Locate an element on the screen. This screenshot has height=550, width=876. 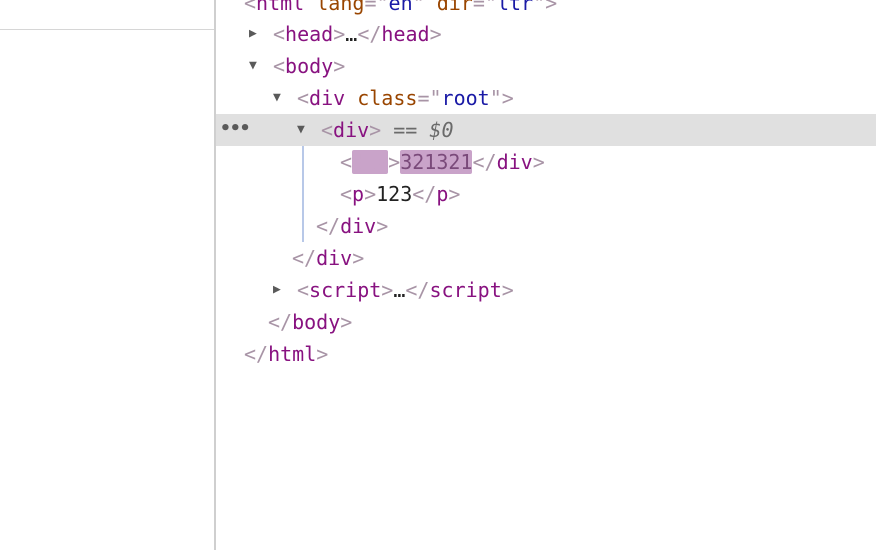
dom-node-p: <p>123</p> is located at coordinates (546, 194).